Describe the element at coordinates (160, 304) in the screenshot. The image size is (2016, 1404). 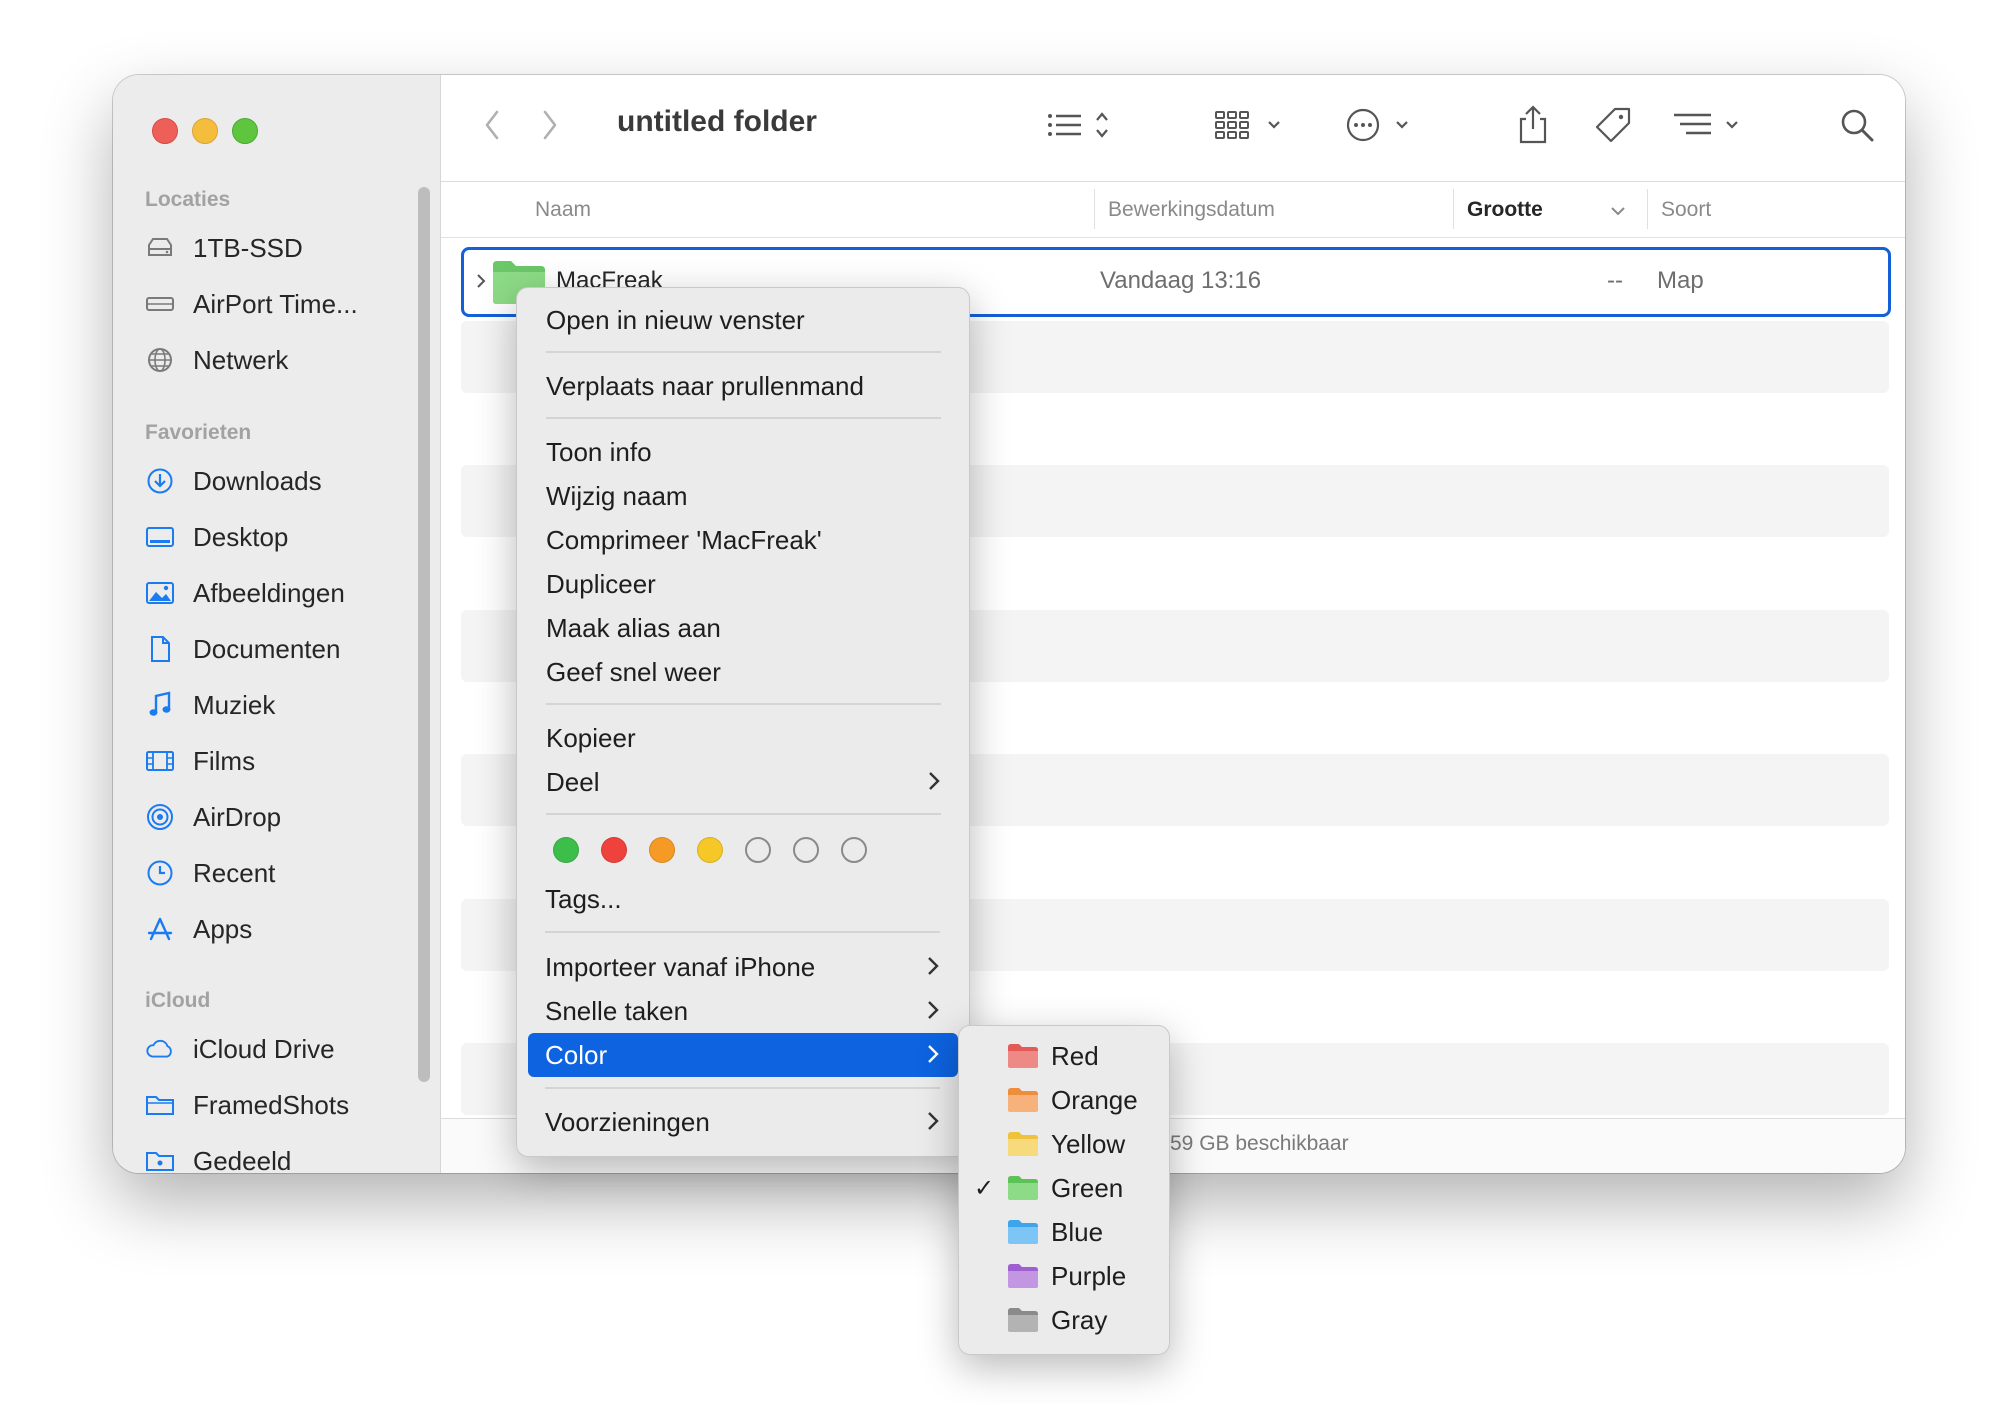
I see `airport-drive-icon` at that location.